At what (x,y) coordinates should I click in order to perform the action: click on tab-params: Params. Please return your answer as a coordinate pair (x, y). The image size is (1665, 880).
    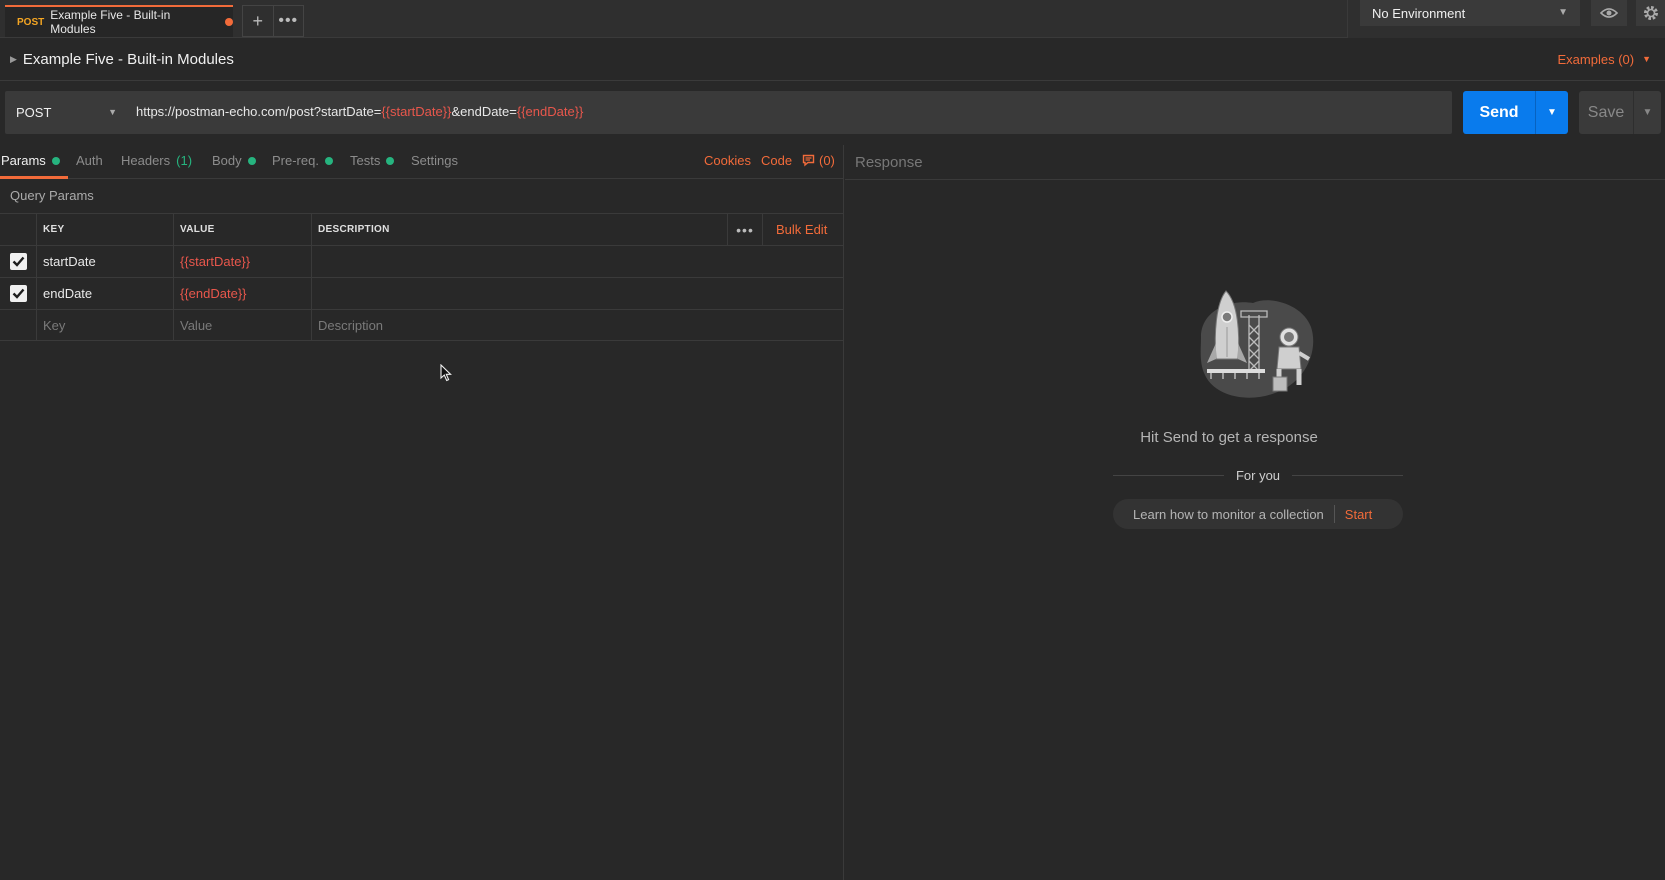
    Looking at the image, I should click on (30, 160).